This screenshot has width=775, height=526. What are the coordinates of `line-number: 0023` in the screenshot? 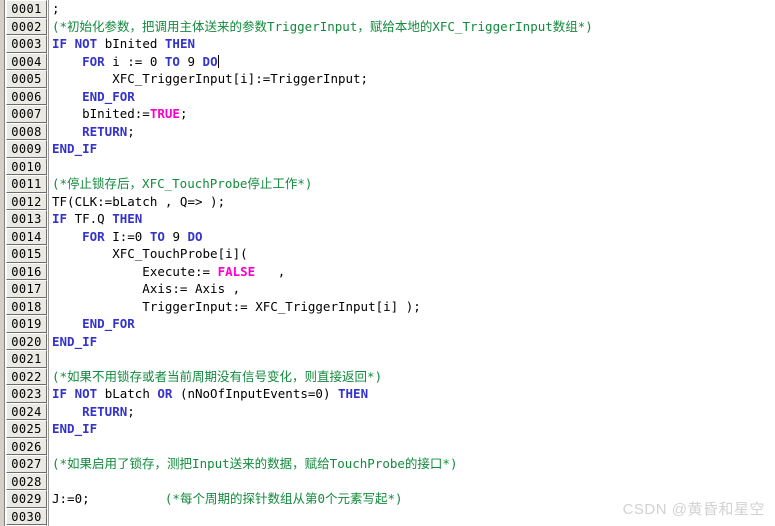 It's located at (26, 394).